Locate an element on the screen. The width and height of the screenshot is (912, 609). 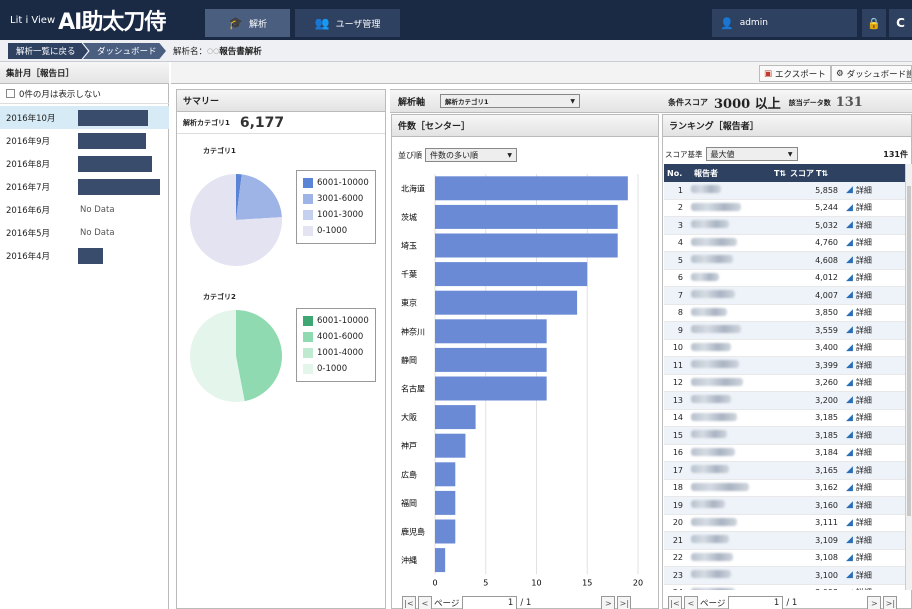
nav-analysis: 🎓 解析 is located at coordinates (247, 23).